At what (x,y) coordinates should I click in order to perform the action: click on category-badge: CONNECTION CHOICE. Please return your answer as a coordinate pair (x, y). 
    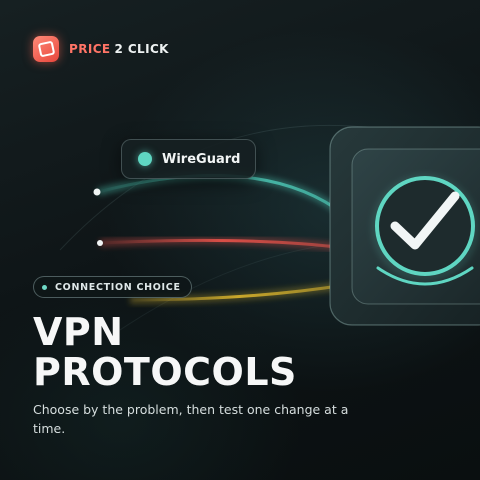
    Looking at the image, I should click on (112, 287).